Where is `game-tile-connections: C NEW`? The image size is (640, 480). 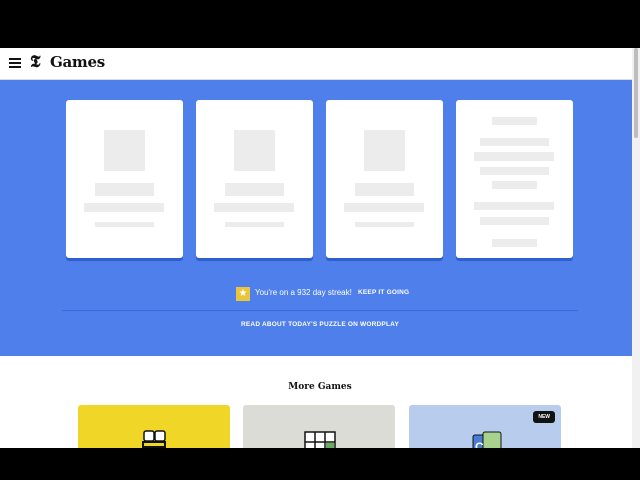
game-tile-connections: C NEW is located at coordinates (485, 426).